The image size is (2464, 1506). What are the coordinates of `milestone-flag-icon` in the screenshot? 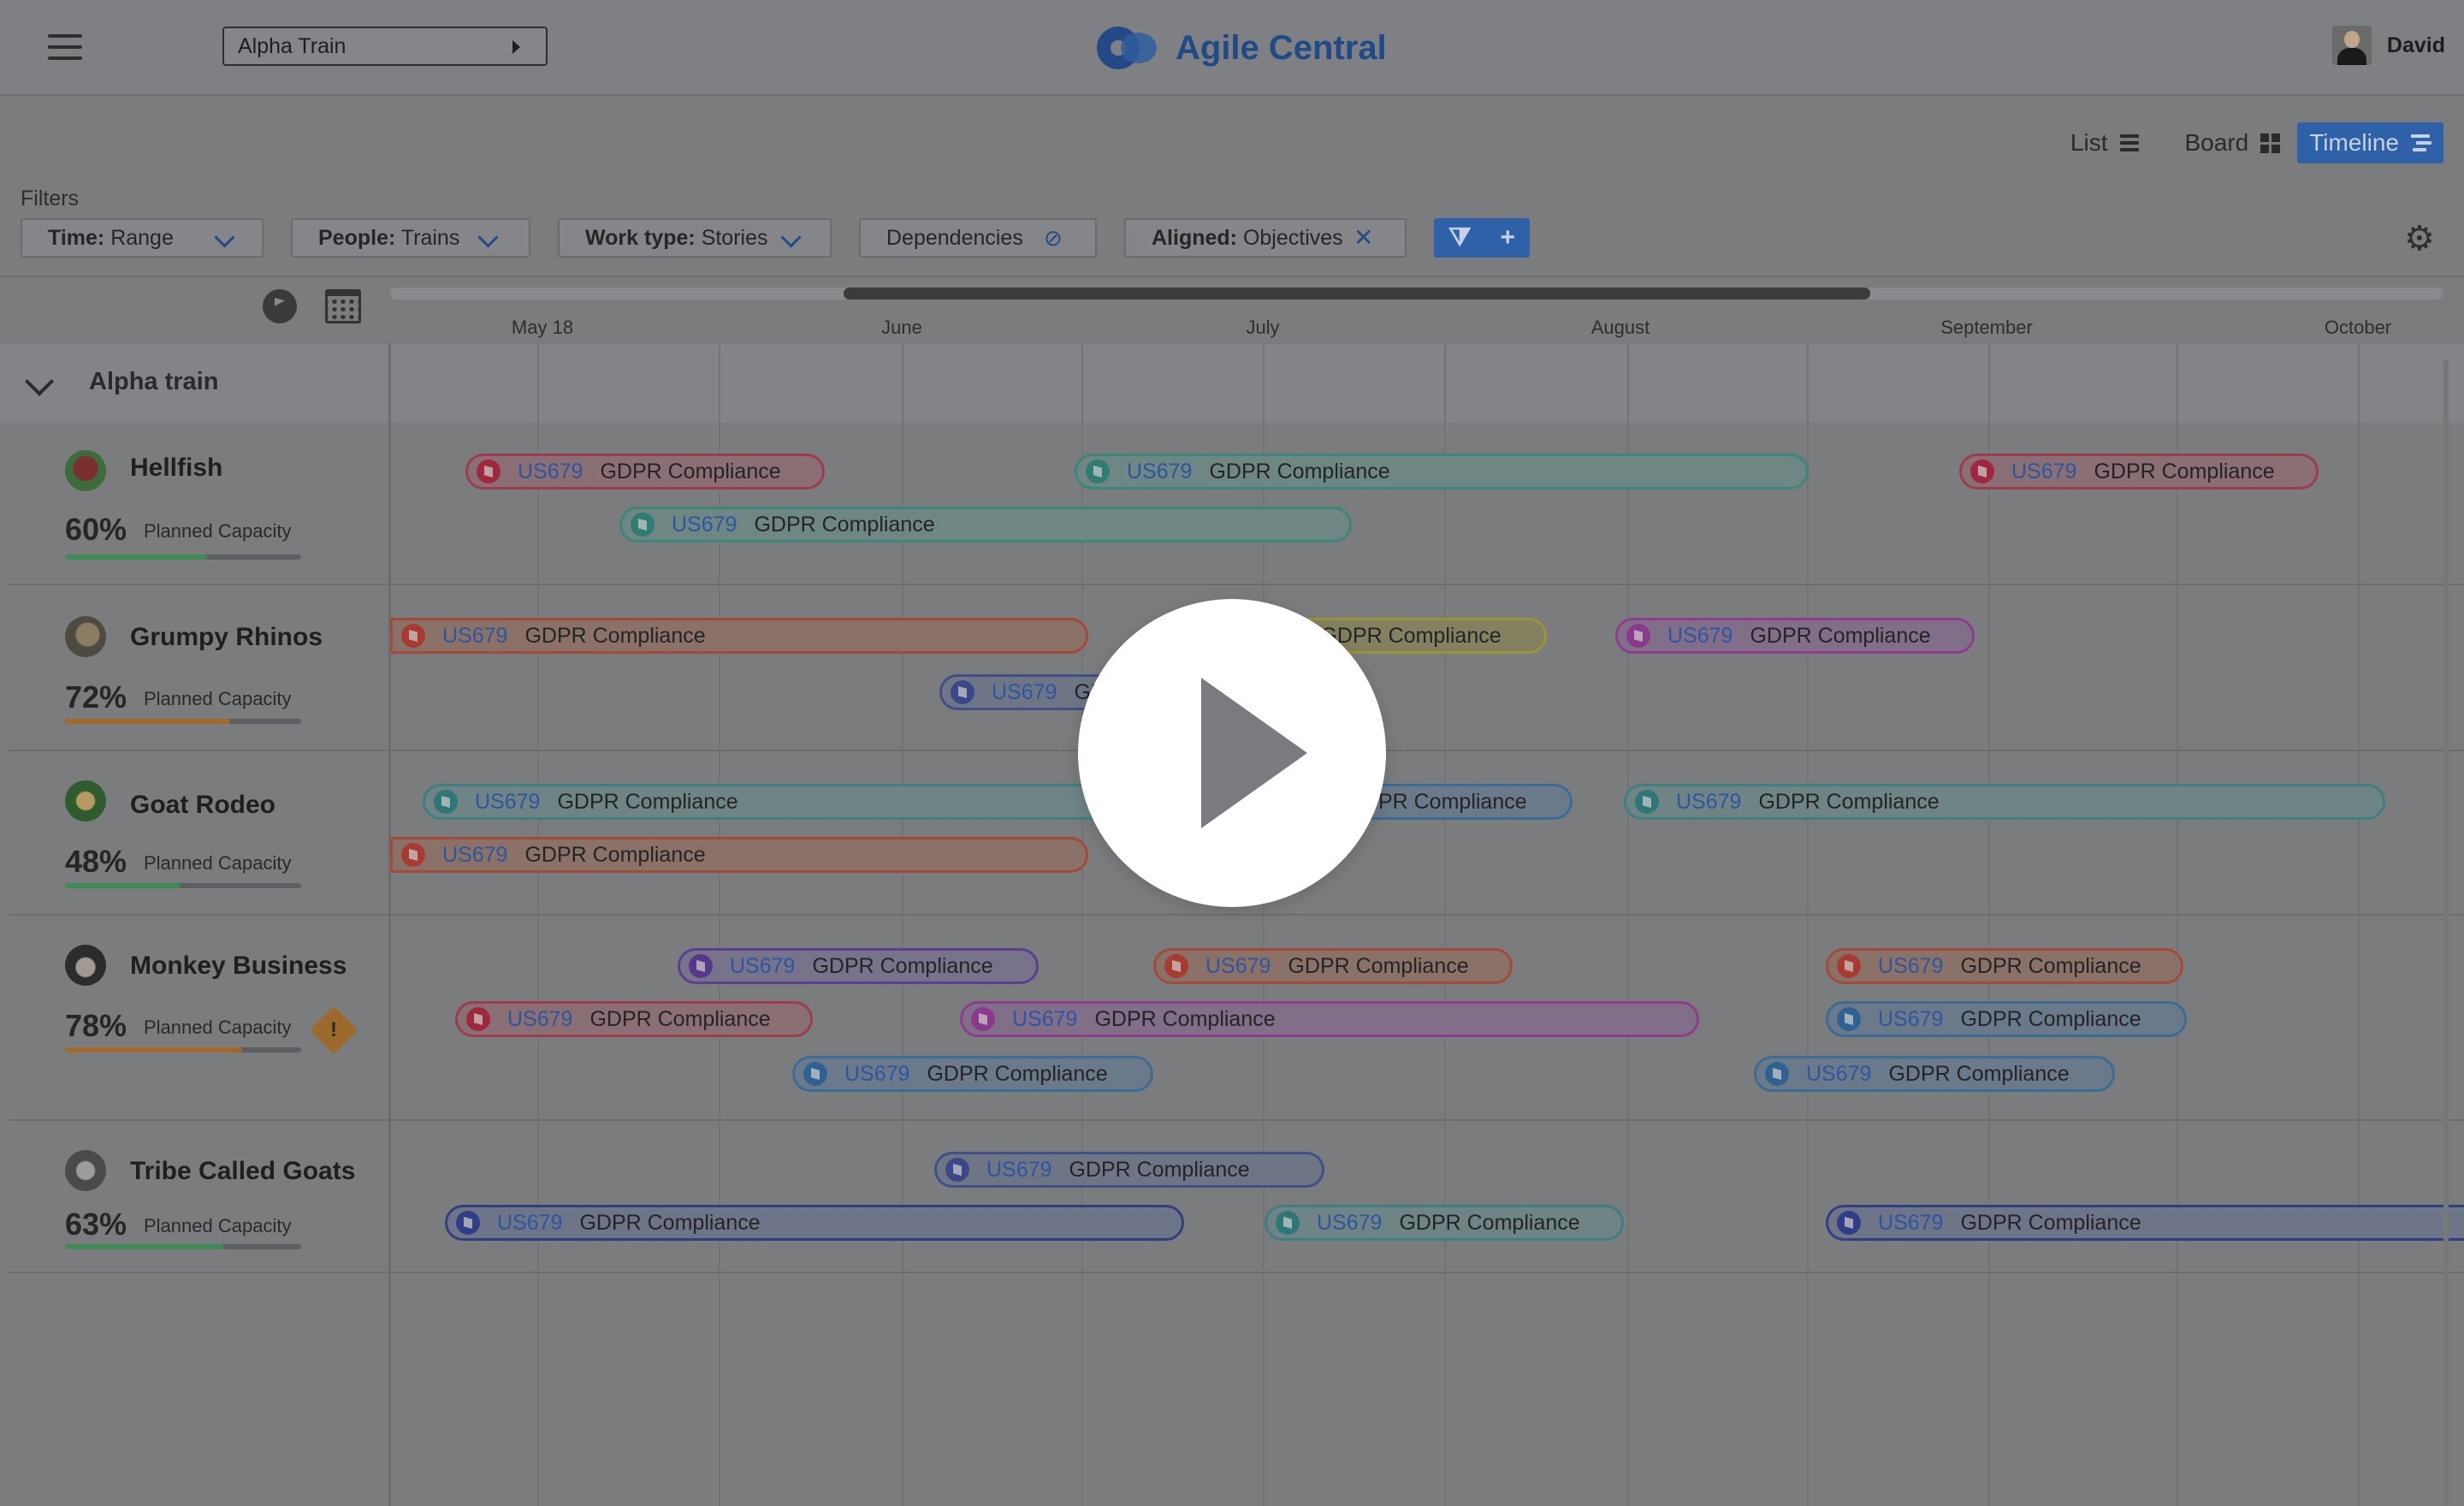 It's located at (280, 306).